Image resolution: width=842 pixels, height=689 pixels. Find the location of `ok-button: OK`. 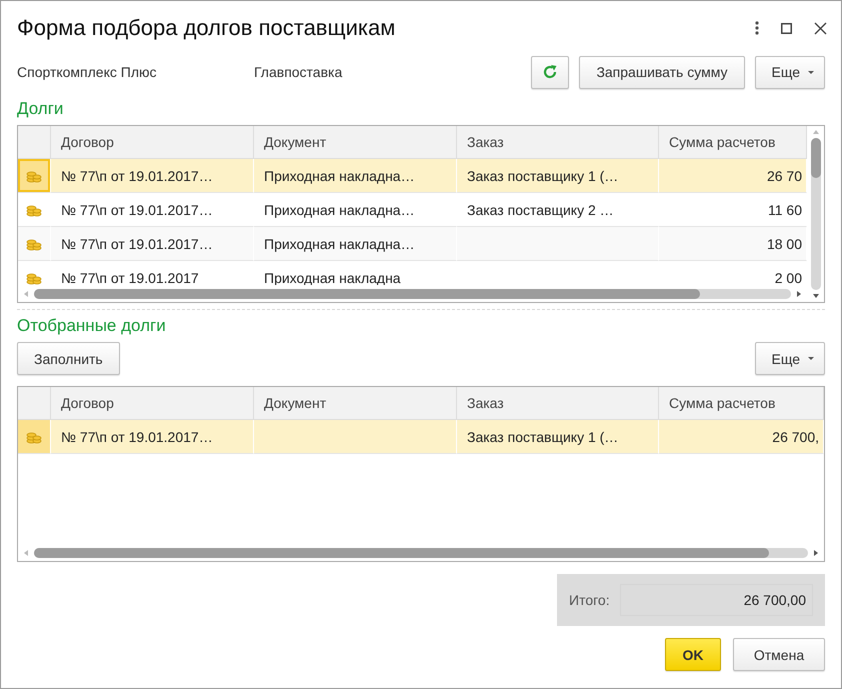

ok-button: OK is located at coordinates (693, 654).